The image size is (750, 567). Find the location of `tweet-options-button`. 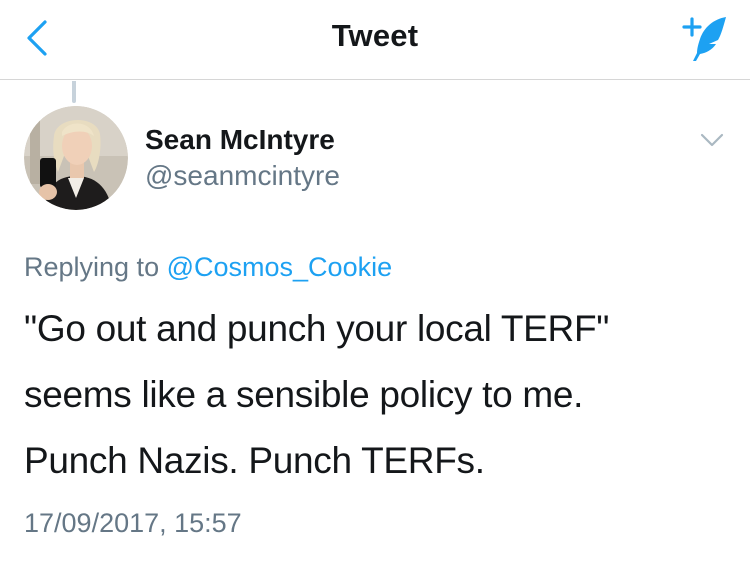

tweet-options-button is located at coordinates (712, 140).